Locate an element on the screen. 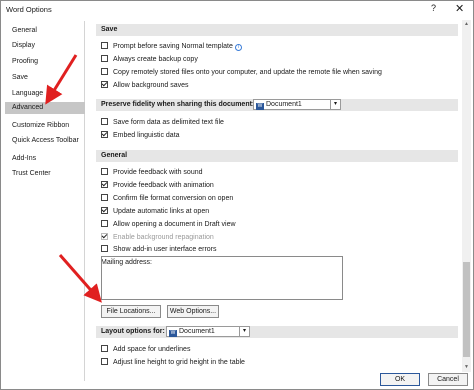 The width and height of the screenshot is (474, 390). checkbox-checked-disabled is located at coordinates (104, 236).